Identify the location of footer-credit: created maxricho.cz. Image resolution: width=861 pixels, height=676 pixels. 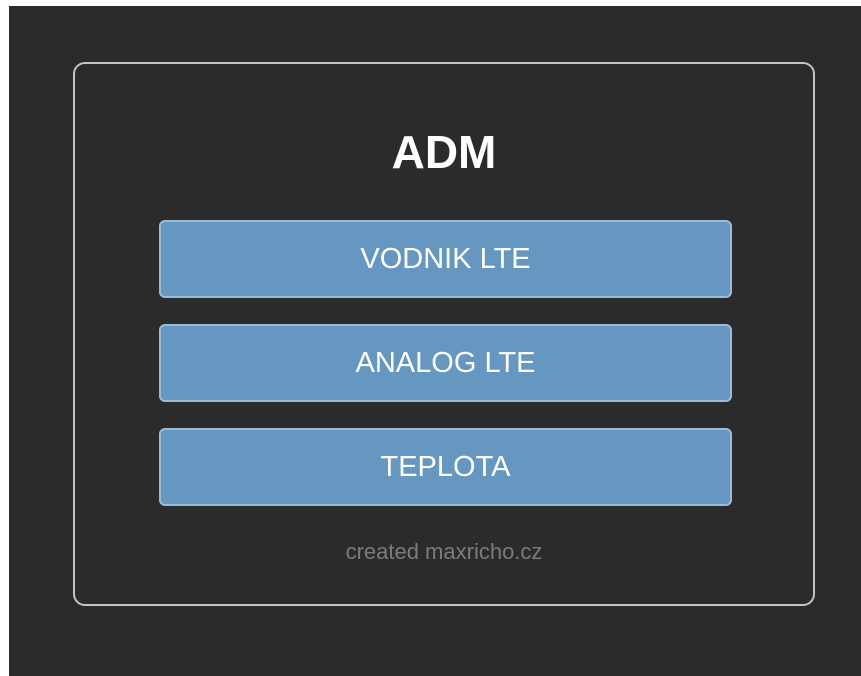
(444, 551).